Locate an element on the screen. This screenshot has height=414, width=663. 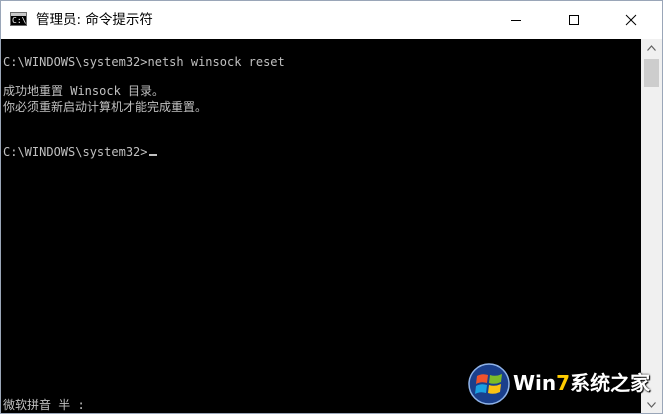
site-watermark: Win7系统之家 is located at coordinates (560, 384).